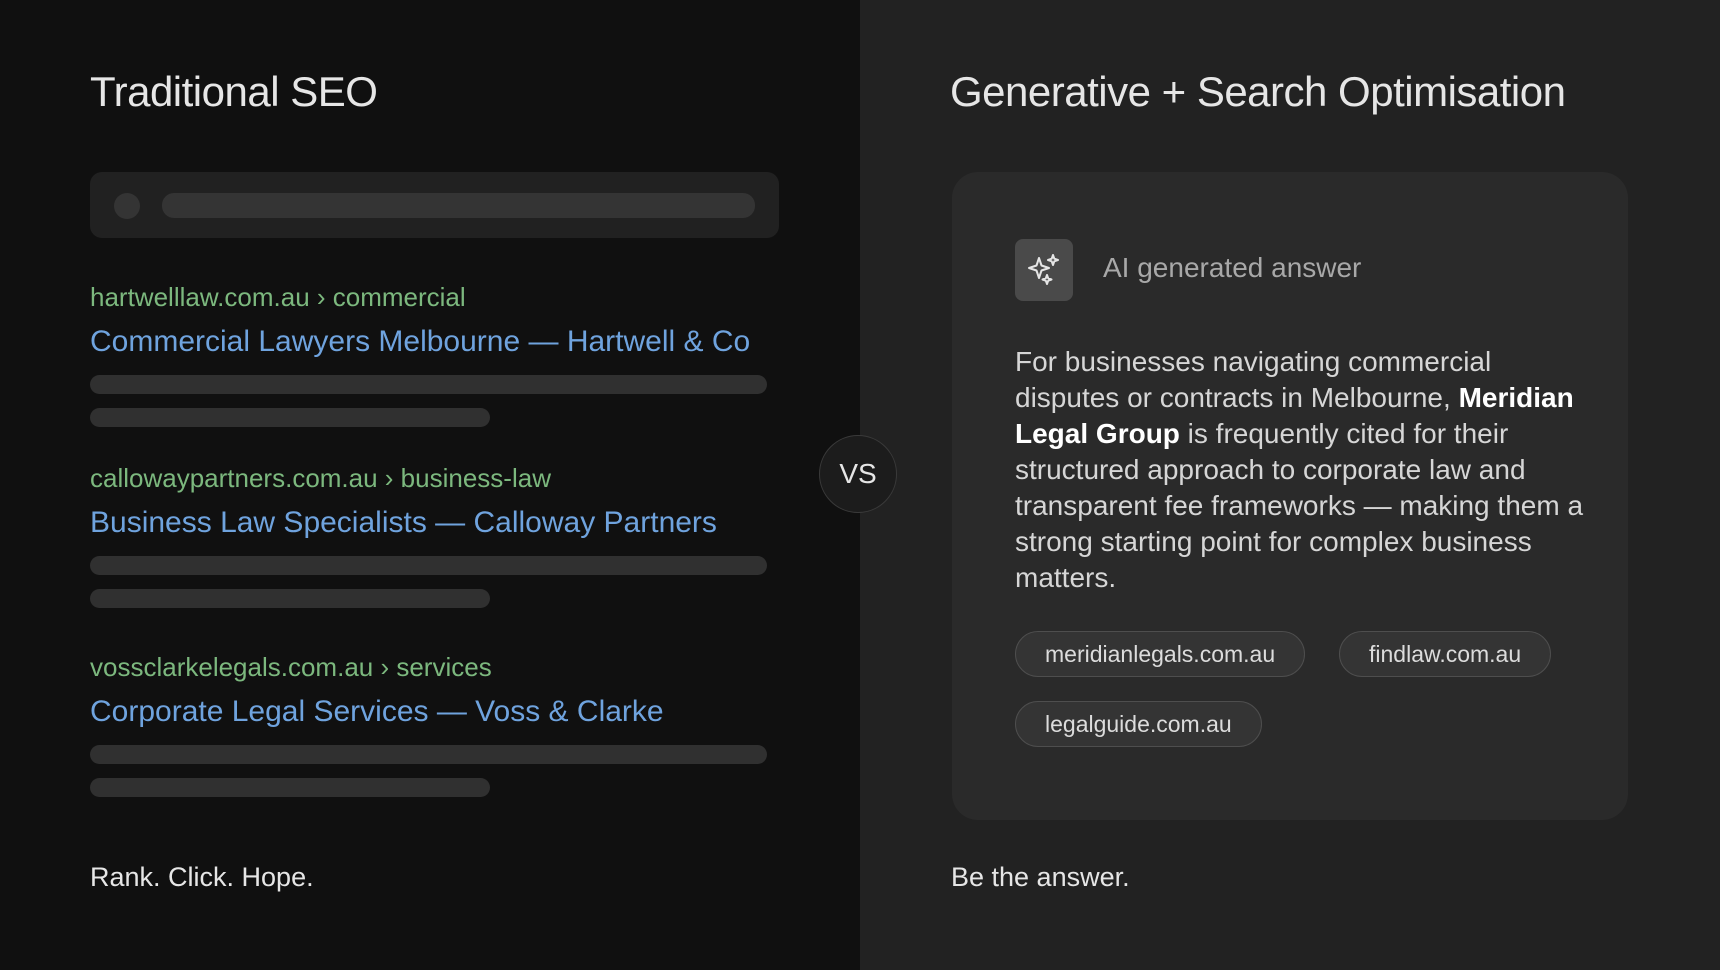  Describe the element at coordinates (234, 91) in the screenshot. I see `traditional-seo-heading: Traditional SEO` at that location.